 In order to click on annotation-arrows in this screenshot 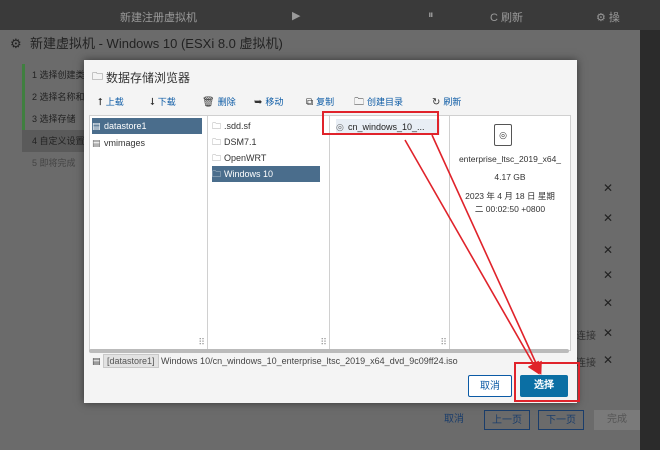, I will do `click(473, 254)`.